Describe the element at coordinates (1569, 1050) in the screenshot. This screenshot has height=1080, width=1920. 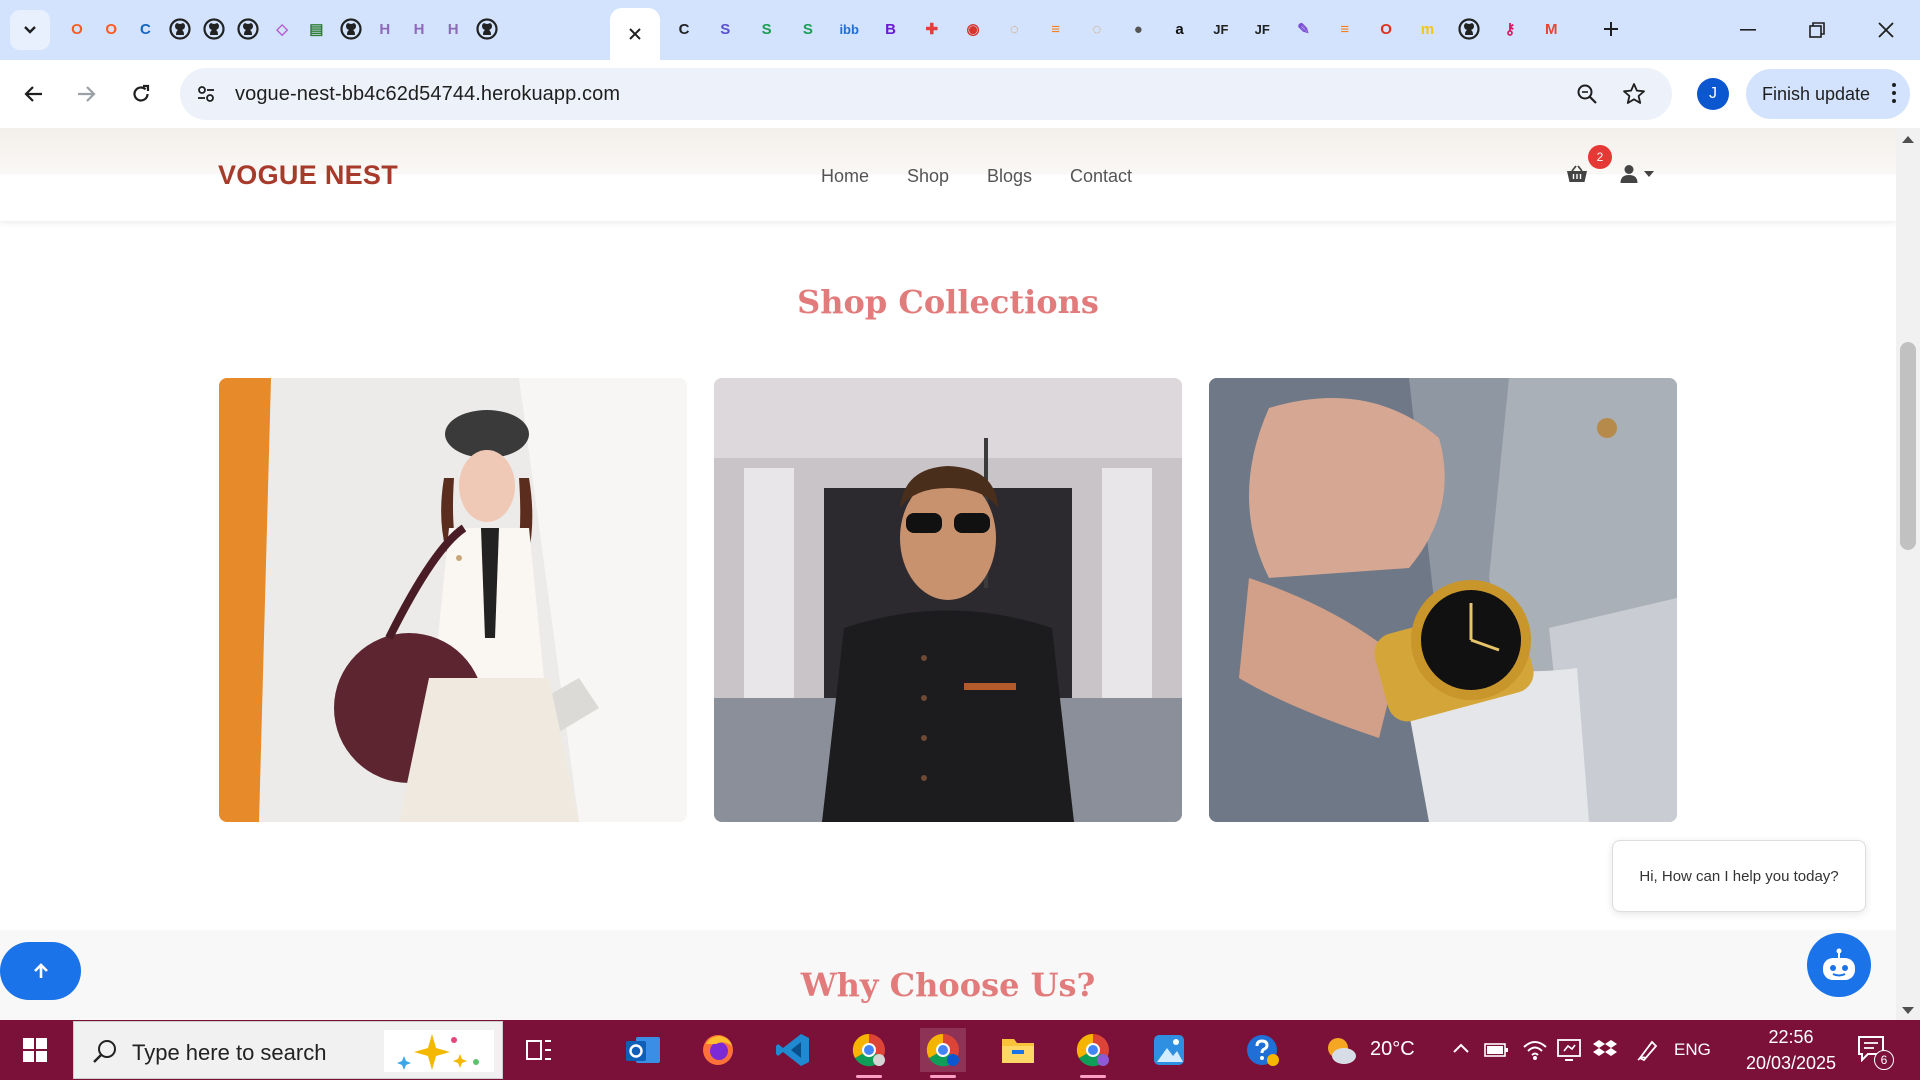
I see `display-icon` at that location.